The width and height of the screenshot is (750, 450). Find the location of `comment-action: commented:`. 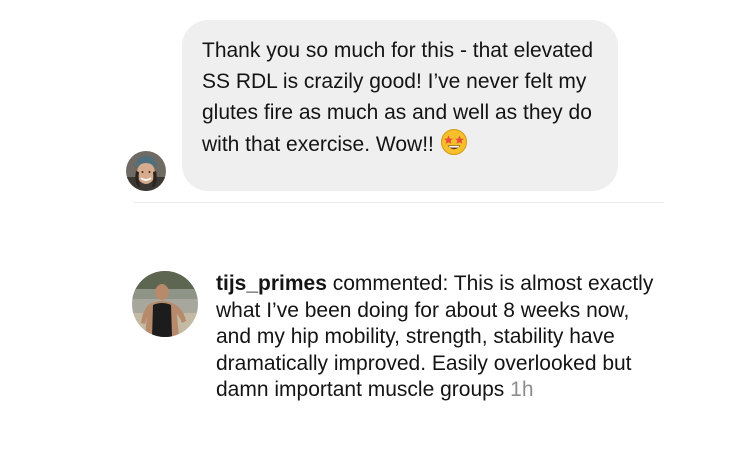

comment-action: commented: is located at coordinates (390, 283).